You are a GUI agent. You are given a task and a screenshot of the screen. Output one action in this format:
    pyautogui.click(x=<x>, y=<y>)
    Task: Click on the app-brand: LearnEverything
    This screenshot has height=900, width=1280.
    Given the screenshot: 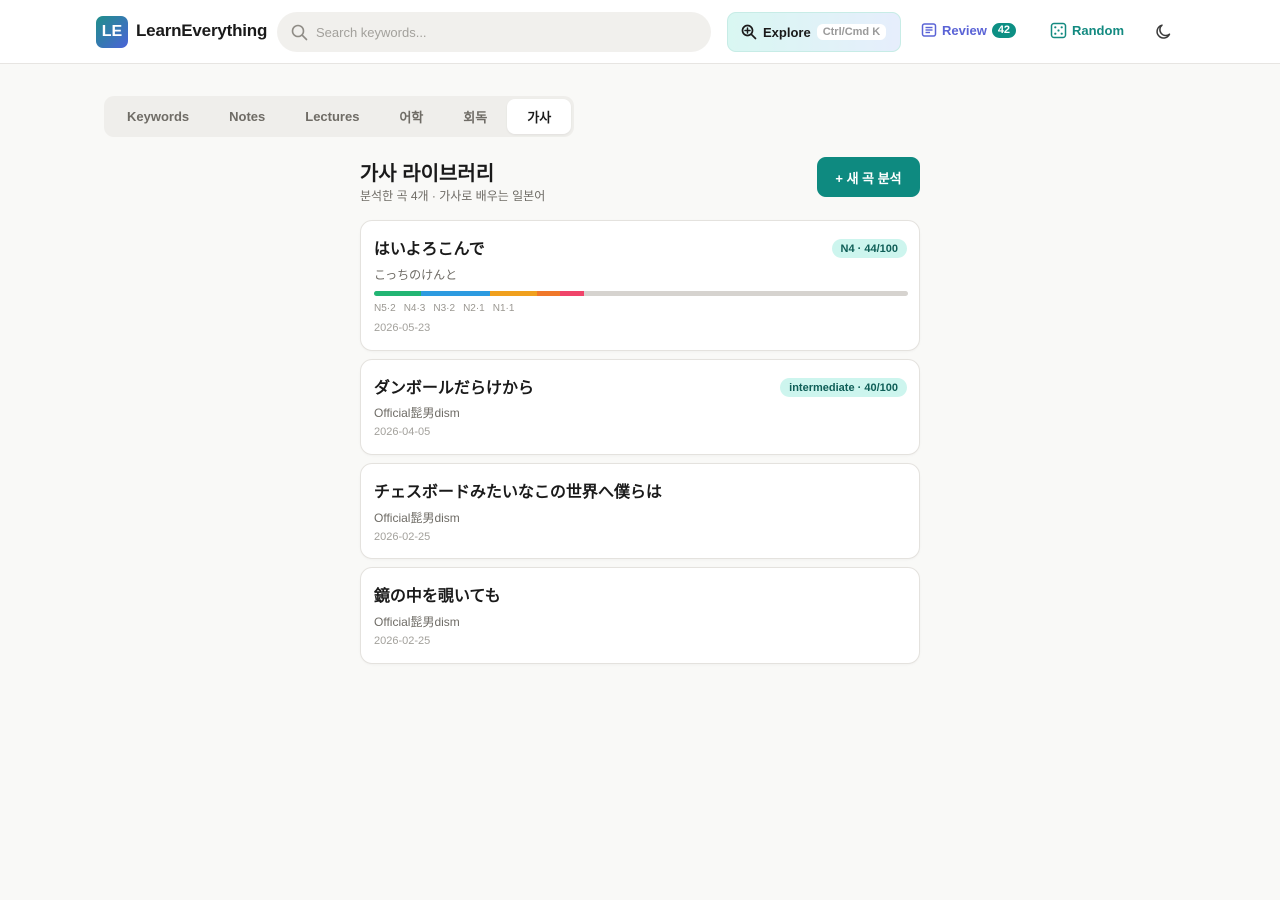 What is the action you would take?
    pyautogui.click(x=201, y=31)
    